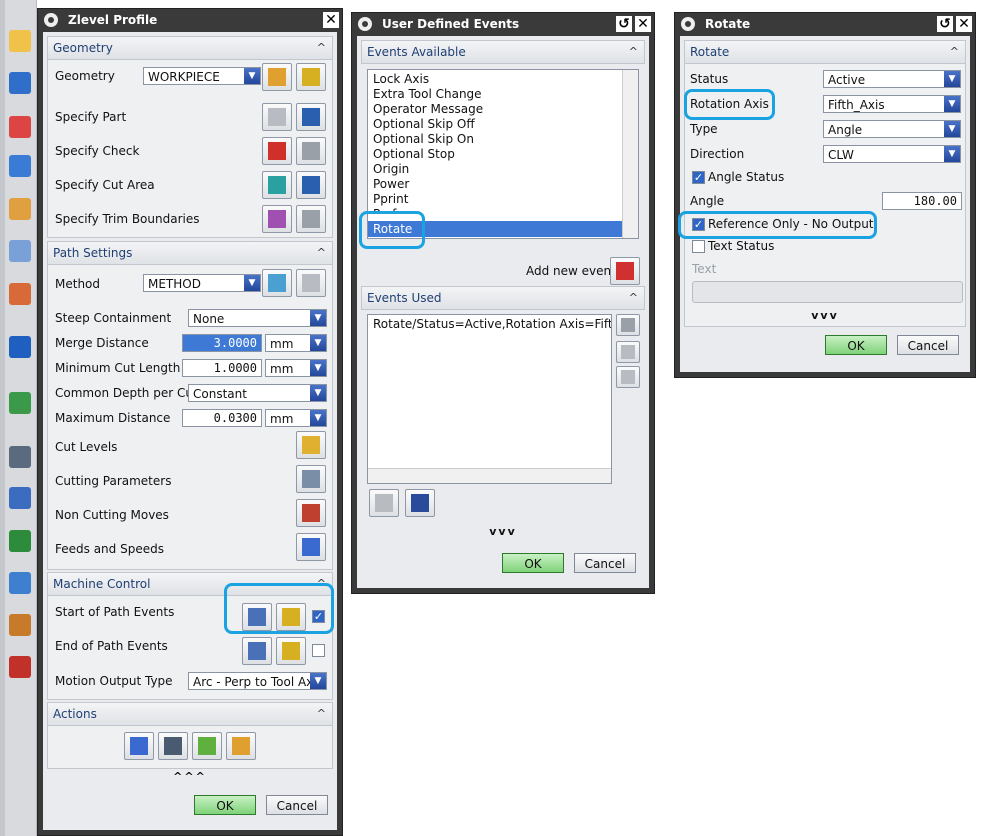 Image resolution: width=1006 pixels, height=836 pixels. Describe the element at coordinates (257, 393) in the screenshot. I see `common-depth-select: Constant ▼` at that location.